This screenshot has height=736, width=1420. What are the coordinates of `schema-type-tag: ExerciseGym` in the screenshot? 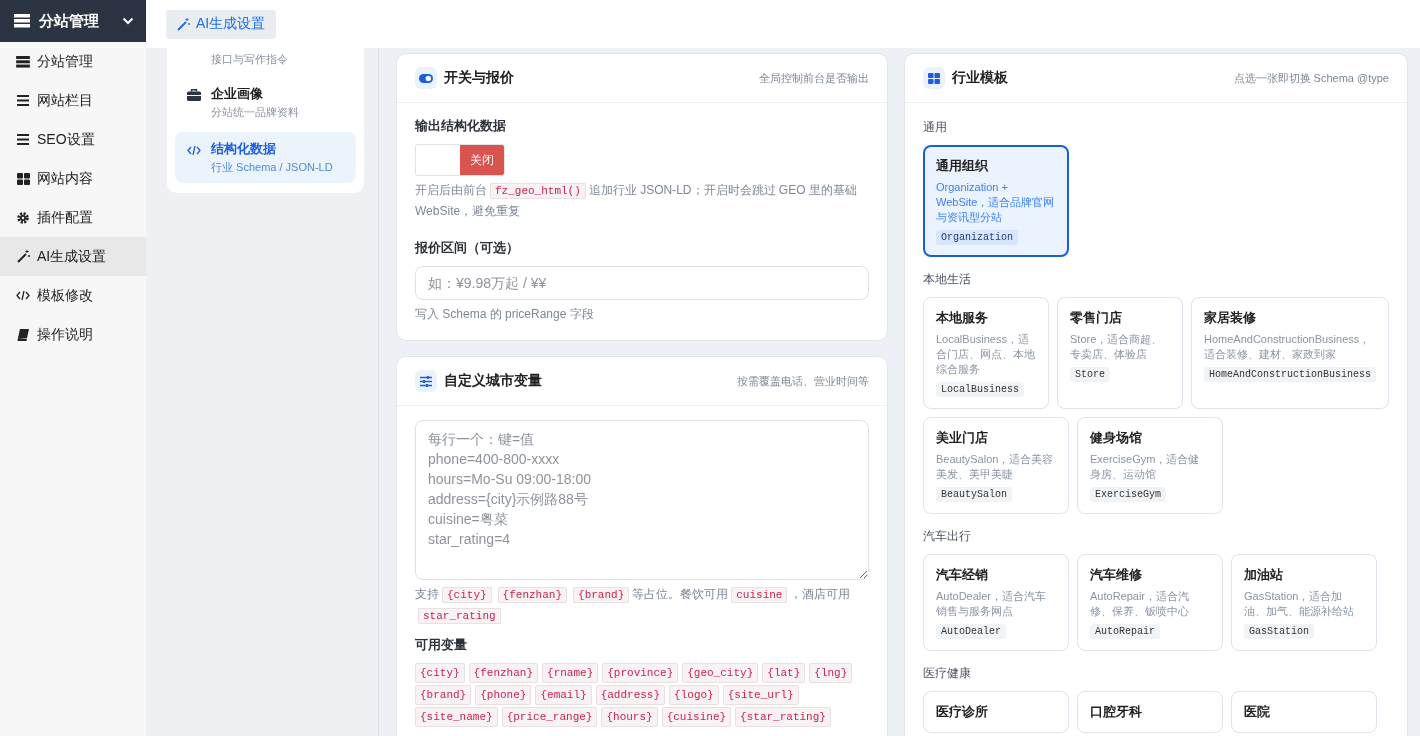 It's located at (1128, 494).